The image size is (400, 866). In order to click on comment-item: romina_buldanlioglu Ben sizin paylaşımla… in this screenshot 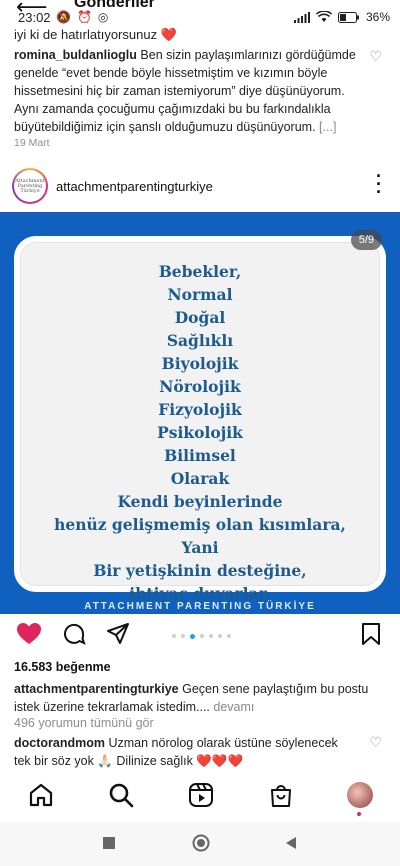, I will do `click(185, 91)`.